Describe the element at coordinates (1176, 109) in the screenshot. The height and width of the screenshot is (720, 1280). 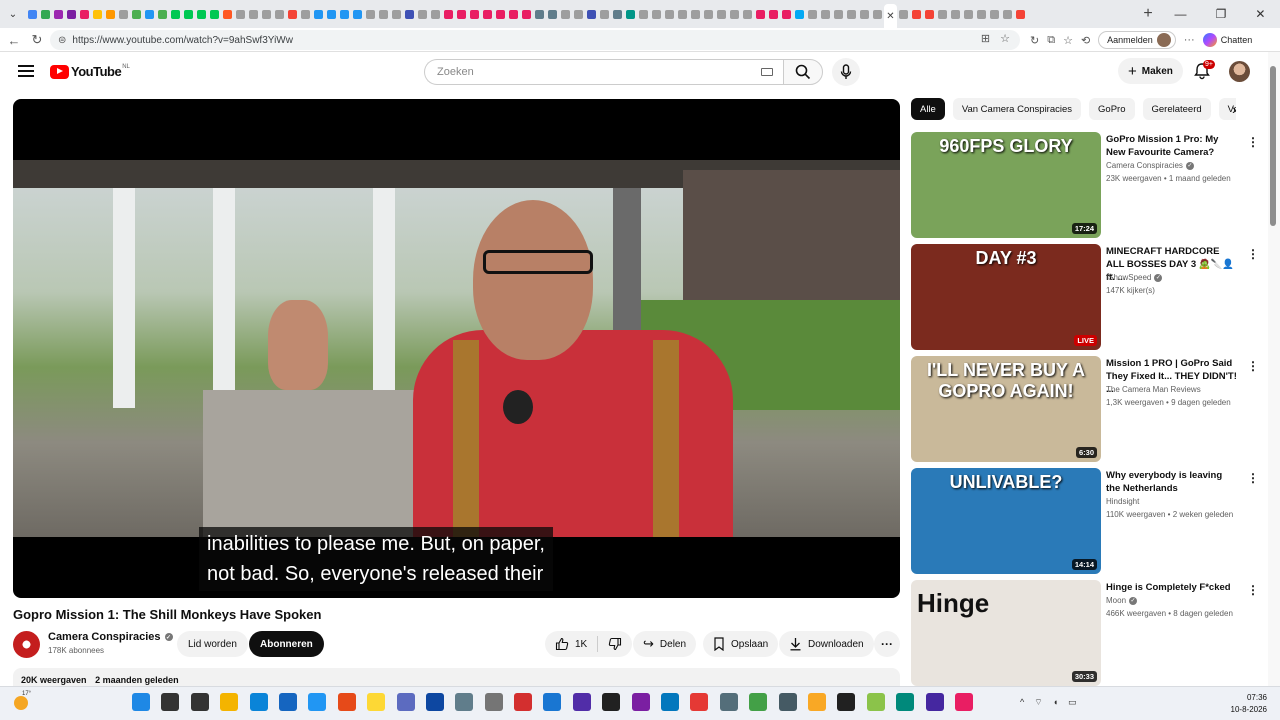
I see `filter-chip: Gerelateerd` at that location.